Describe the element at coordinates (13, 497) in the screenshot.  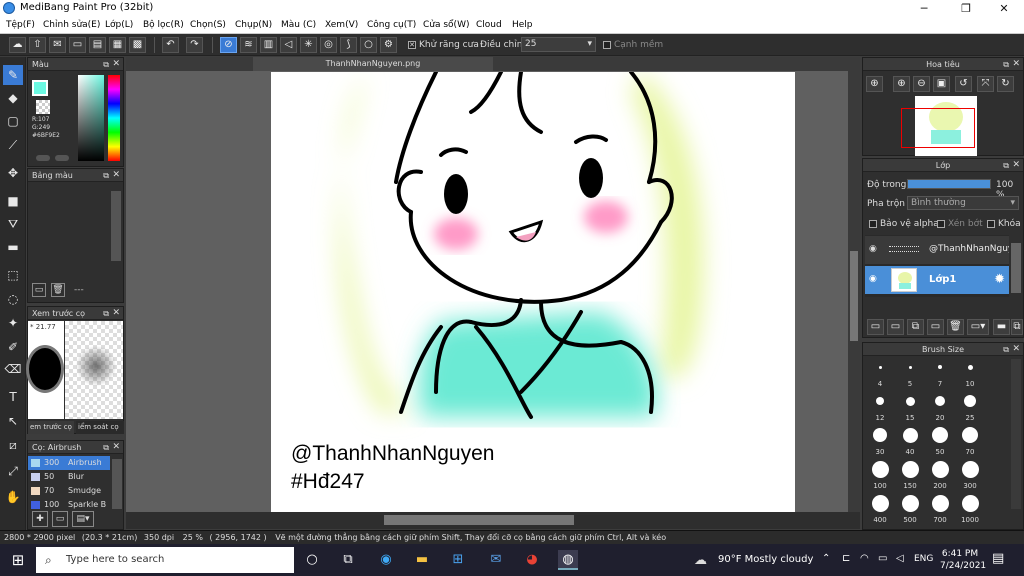
I see `hand-tool-icon: ✋` at that location.